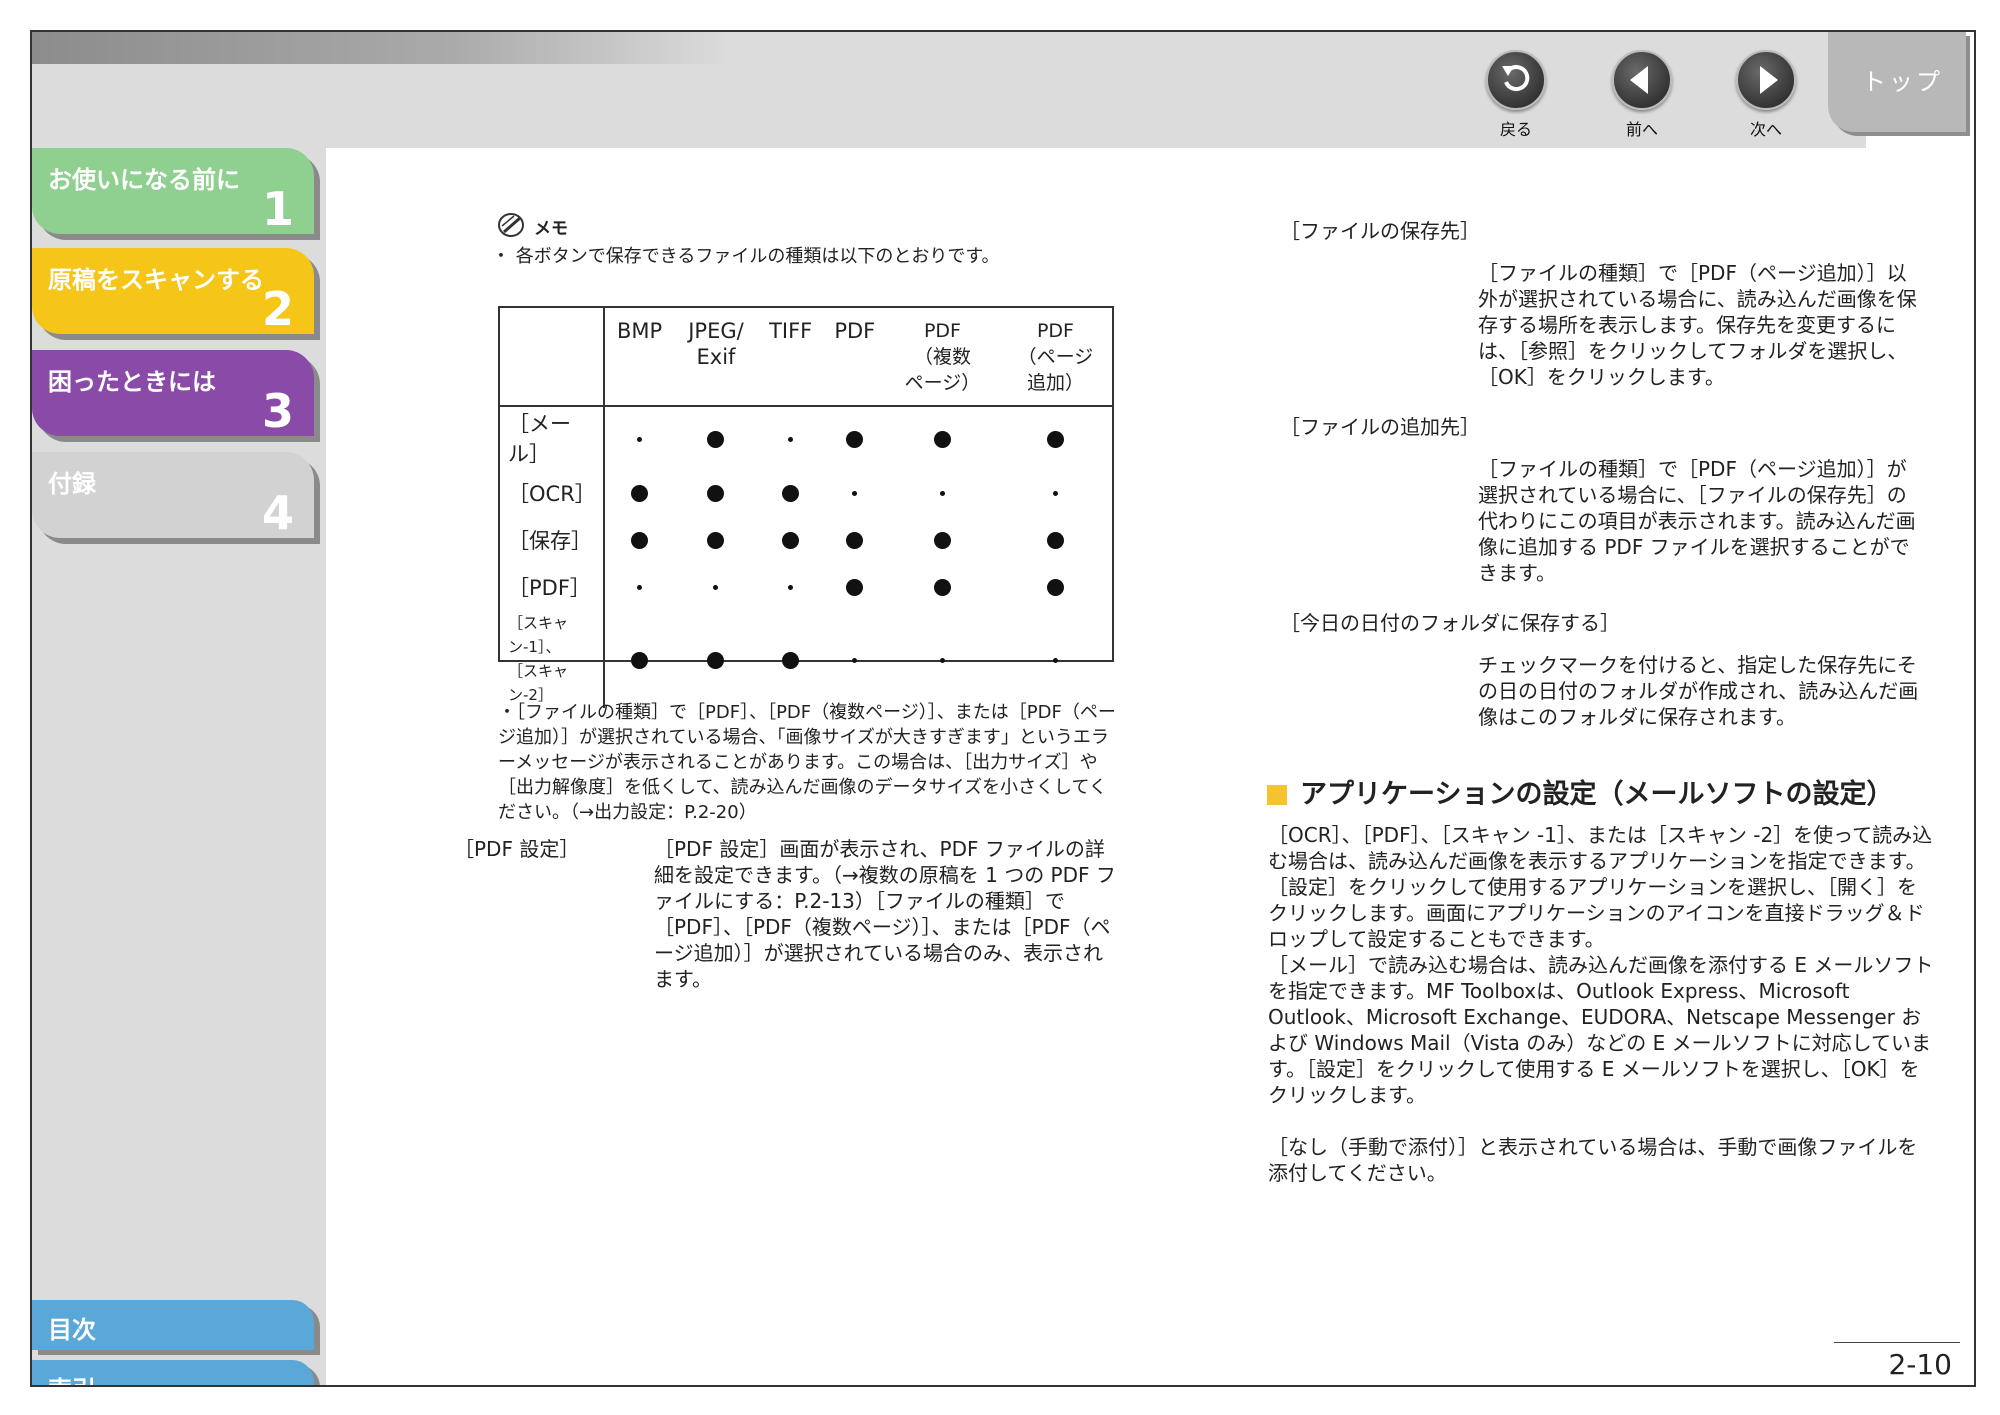 The image size is (2000, 1415). Describe the element at coordinates (1902, 82) in the screenshot. I see `top-tab-label: トップ` at that location.